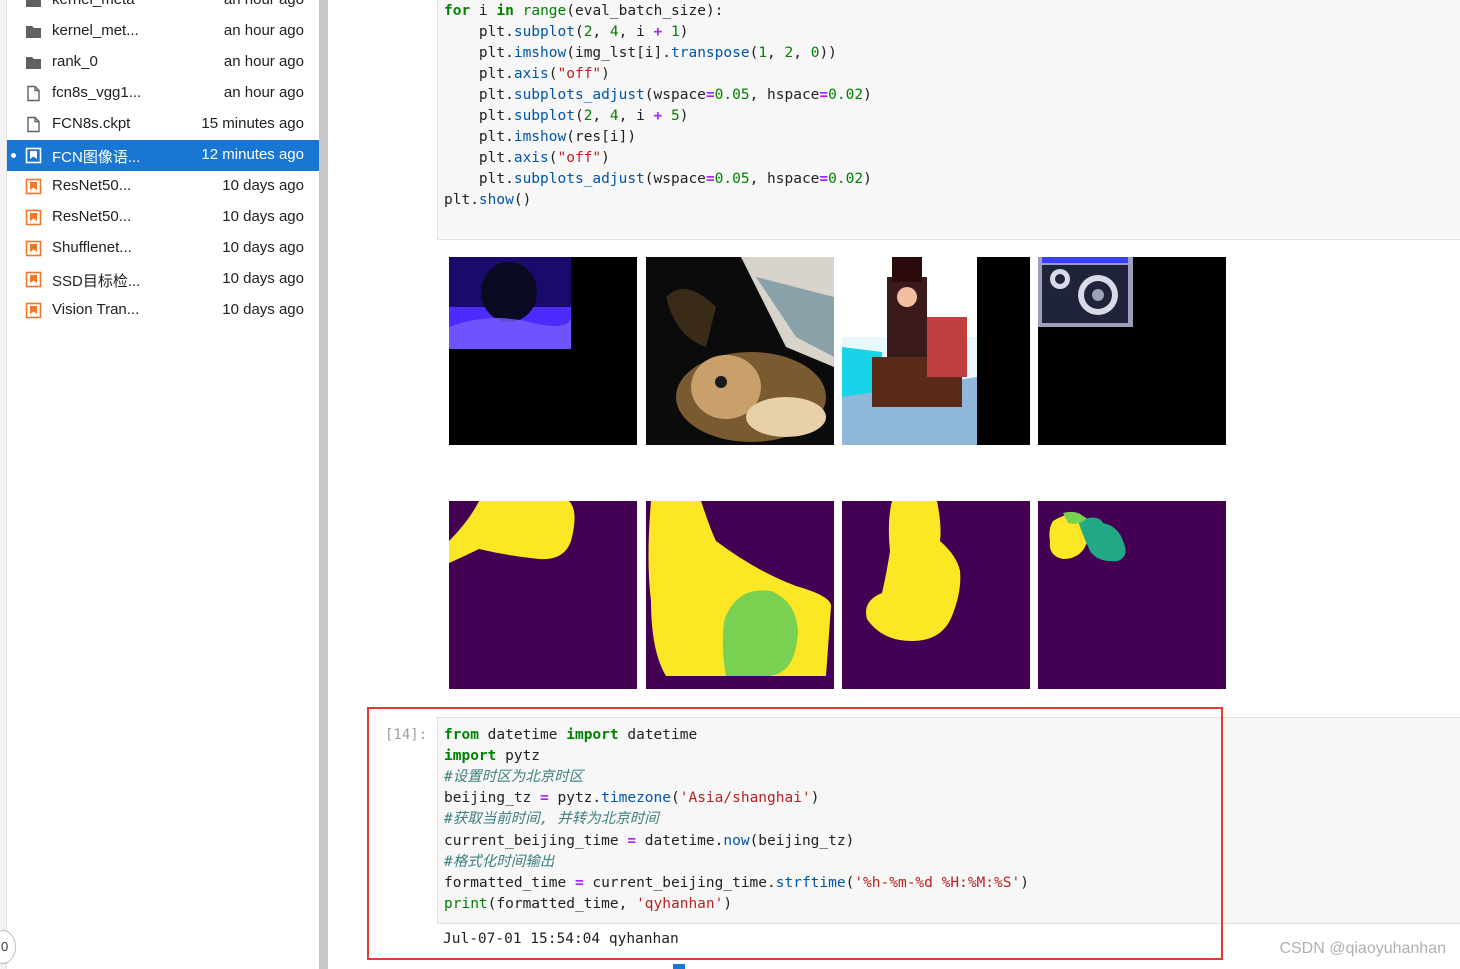  Describe the element at coordinates (163, 93) in the screenshot. I see `file-row-fcn8s-vgg: fcn8s_vgg1... an hour ago` at that location.